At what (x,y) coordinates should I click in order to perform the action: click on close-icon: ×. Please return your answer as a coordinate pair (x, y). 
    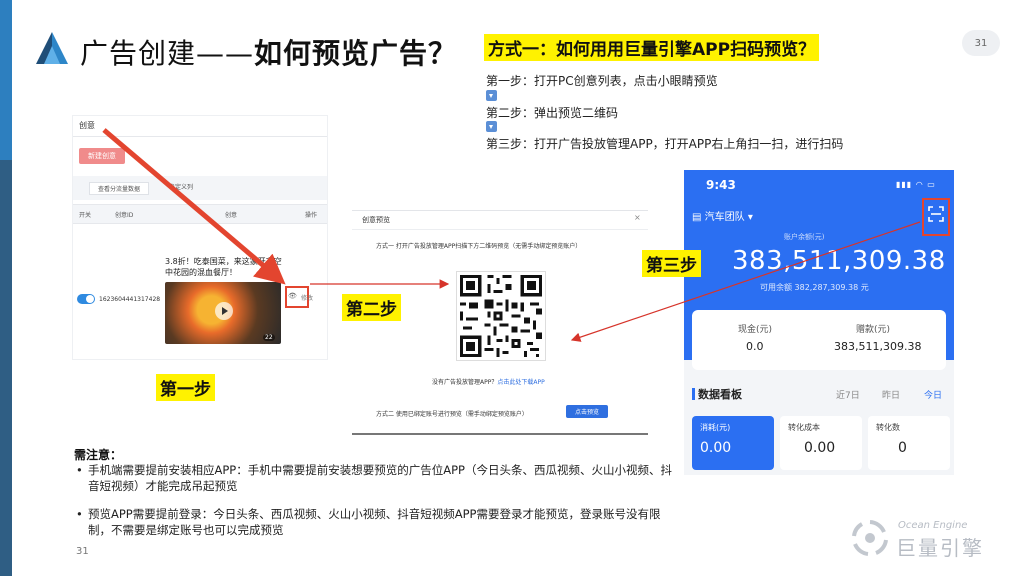
    Looking at the image, I should click on (637, 217).